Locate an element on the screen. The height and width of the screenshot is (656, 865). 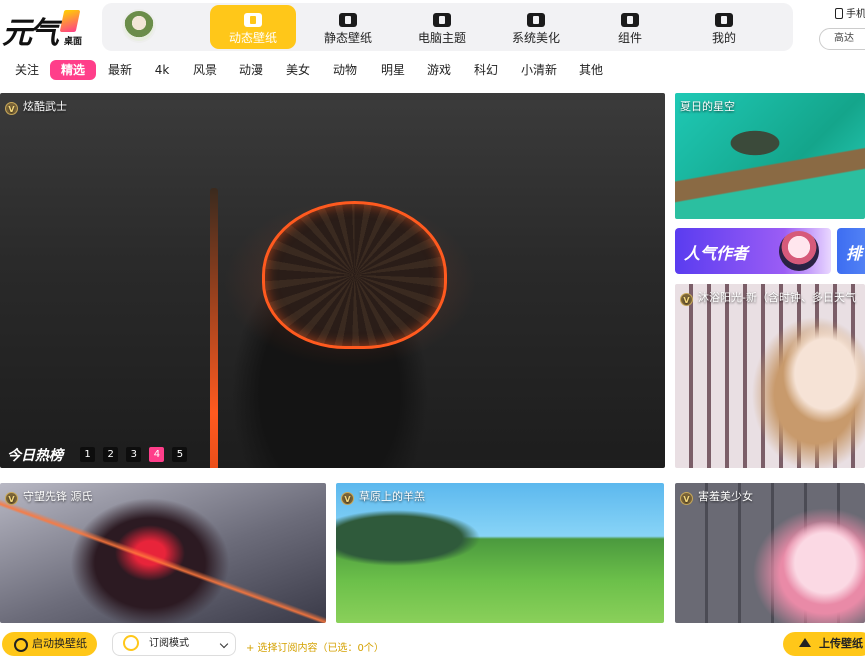
nav-mine: 我的 is located at coordinates (724, 27).